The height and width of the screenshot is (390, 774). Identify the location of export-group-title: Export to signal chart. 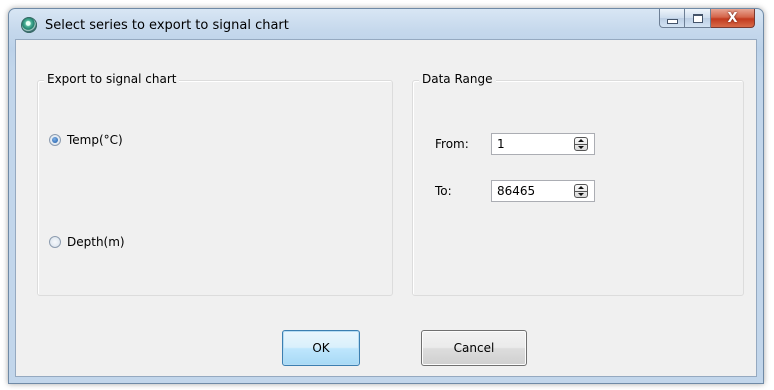
(112, 79).